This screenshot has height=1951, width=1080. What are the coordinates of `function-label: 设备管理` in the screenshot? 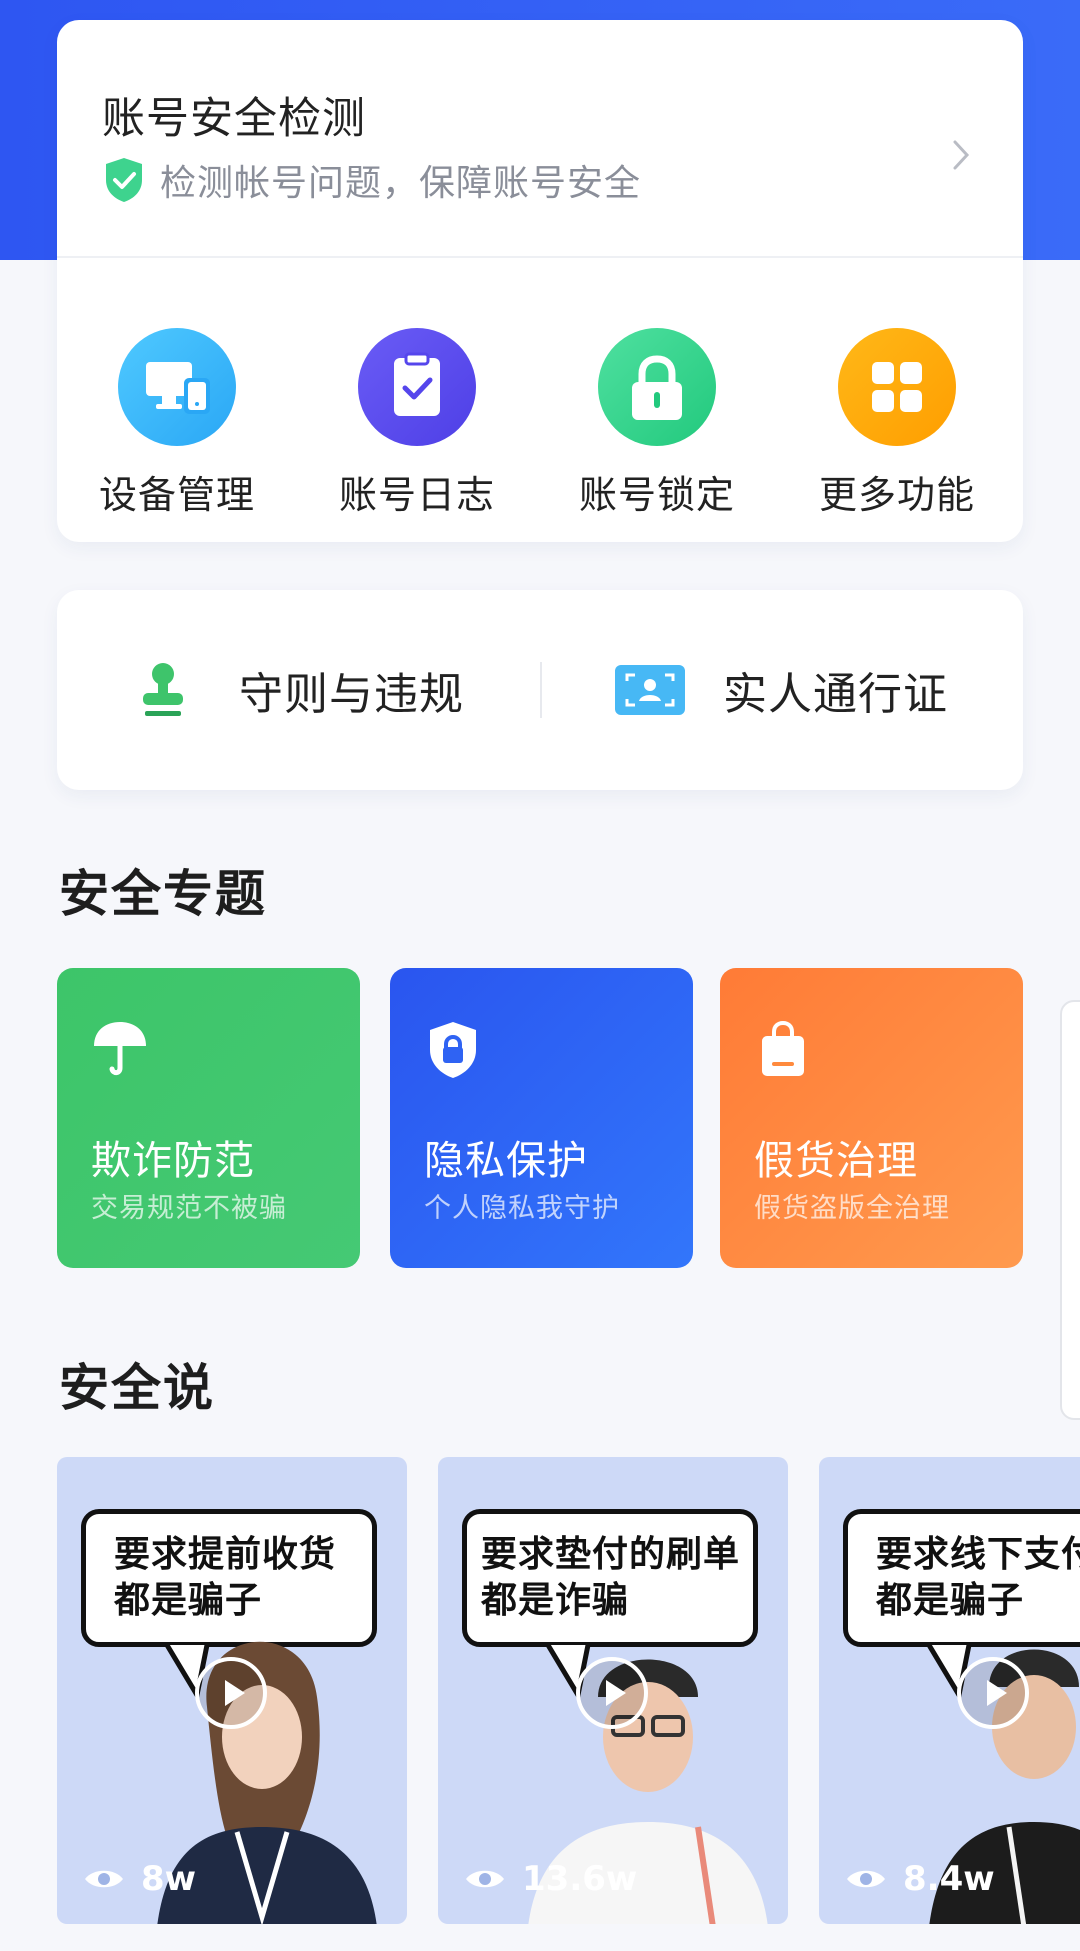 It's located at (176, 495).